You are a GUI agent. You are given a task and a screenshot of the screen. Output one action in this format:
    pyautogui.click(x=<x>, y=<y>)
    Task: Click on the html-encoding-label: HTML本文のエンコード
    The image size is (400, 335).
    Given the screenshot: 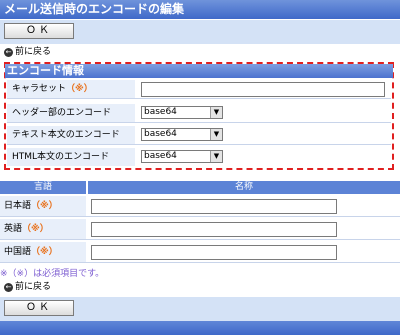 What is the action you would take?
    pyautogui.click(x=71, y=157)
    